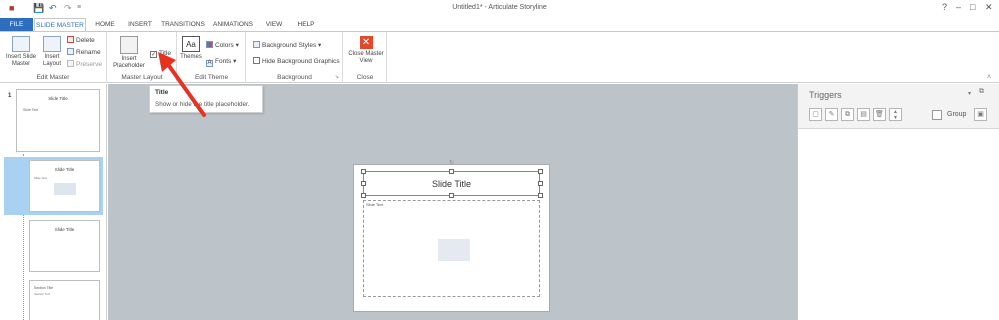  I want to click on slide-canvas: Slide Title ↻ Slide Text, so click(451, 236).